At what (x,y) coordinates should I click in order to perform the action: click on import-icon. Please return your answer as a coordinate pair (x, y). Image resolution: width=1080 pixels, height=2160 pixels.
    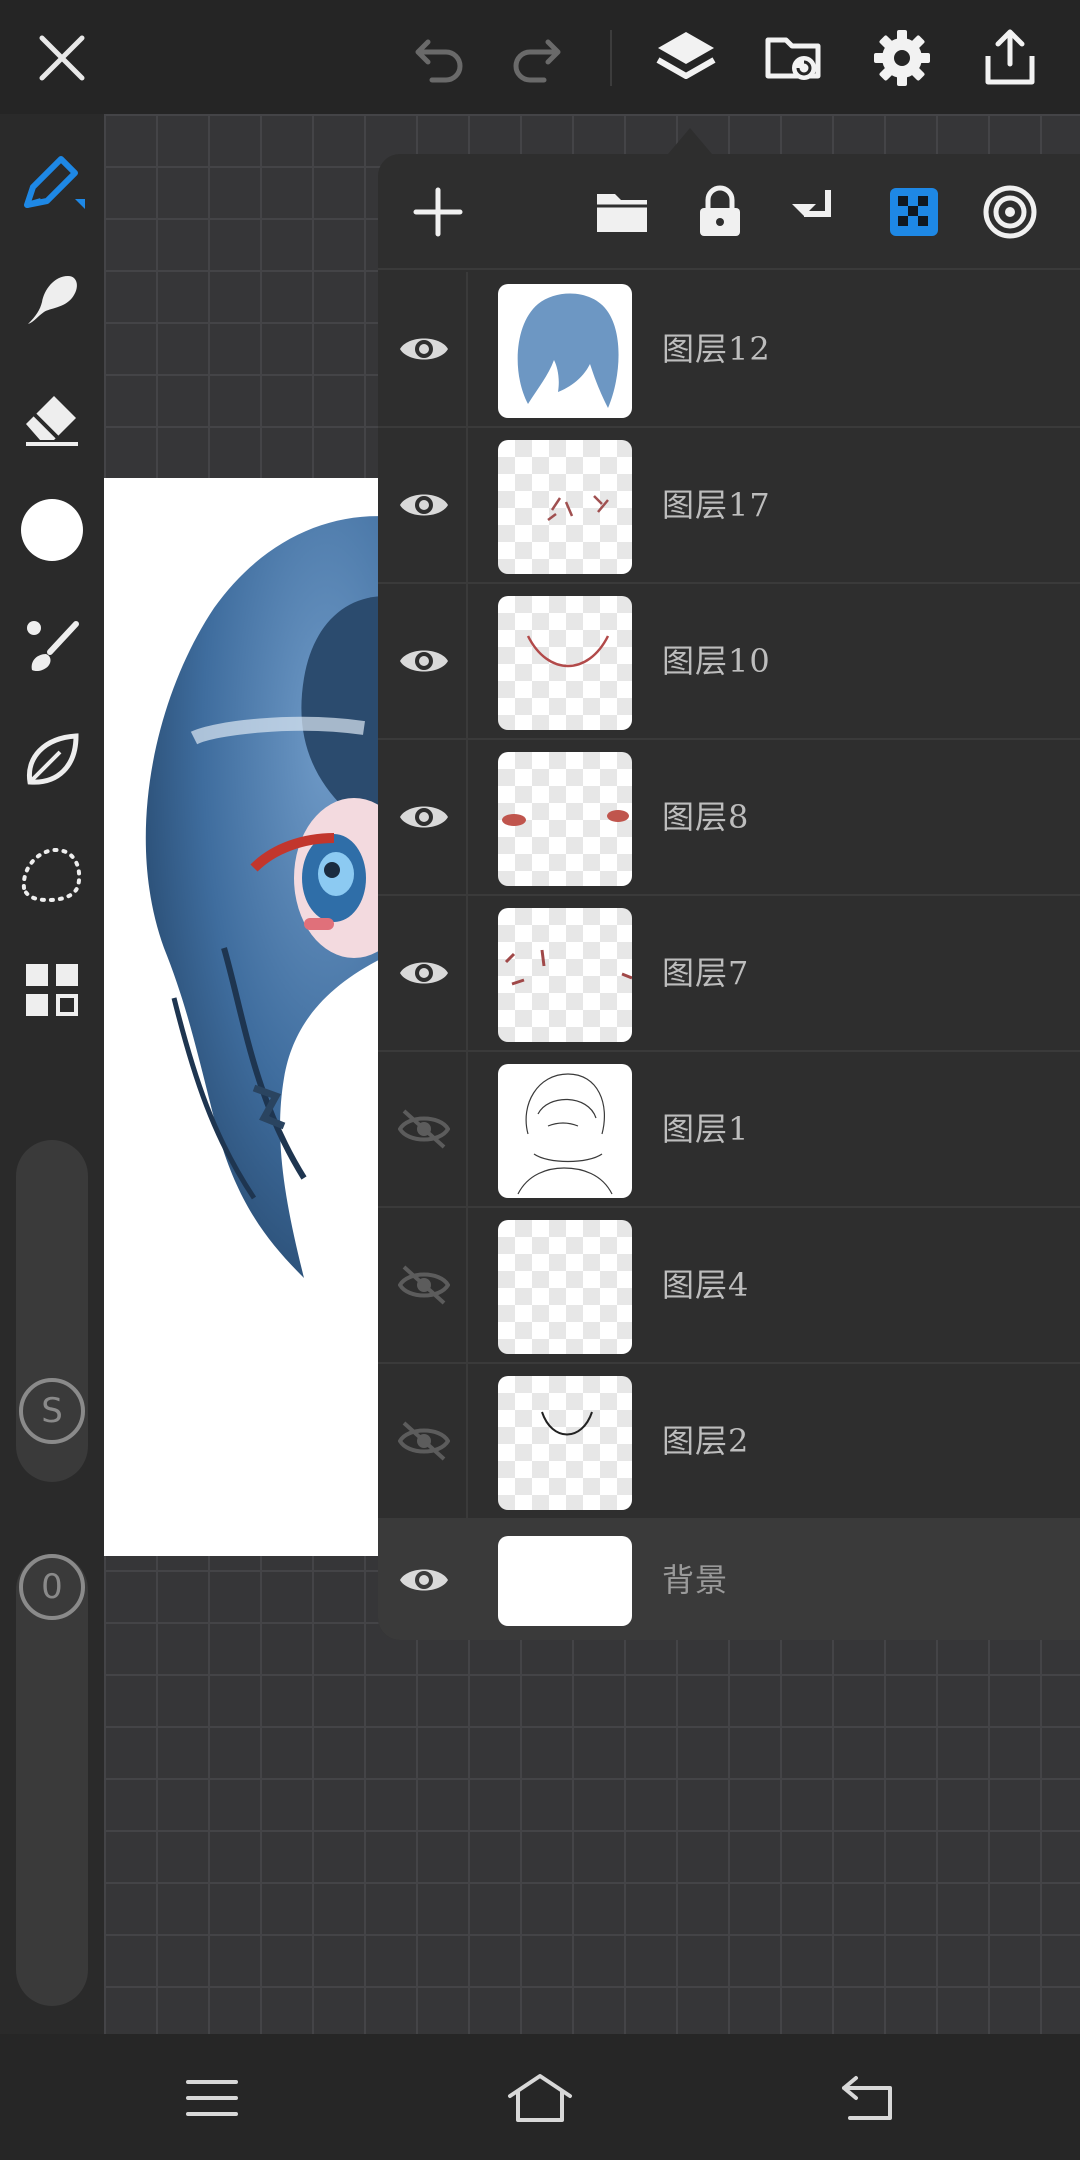
    Looking at the image, I should click on (794, 58).